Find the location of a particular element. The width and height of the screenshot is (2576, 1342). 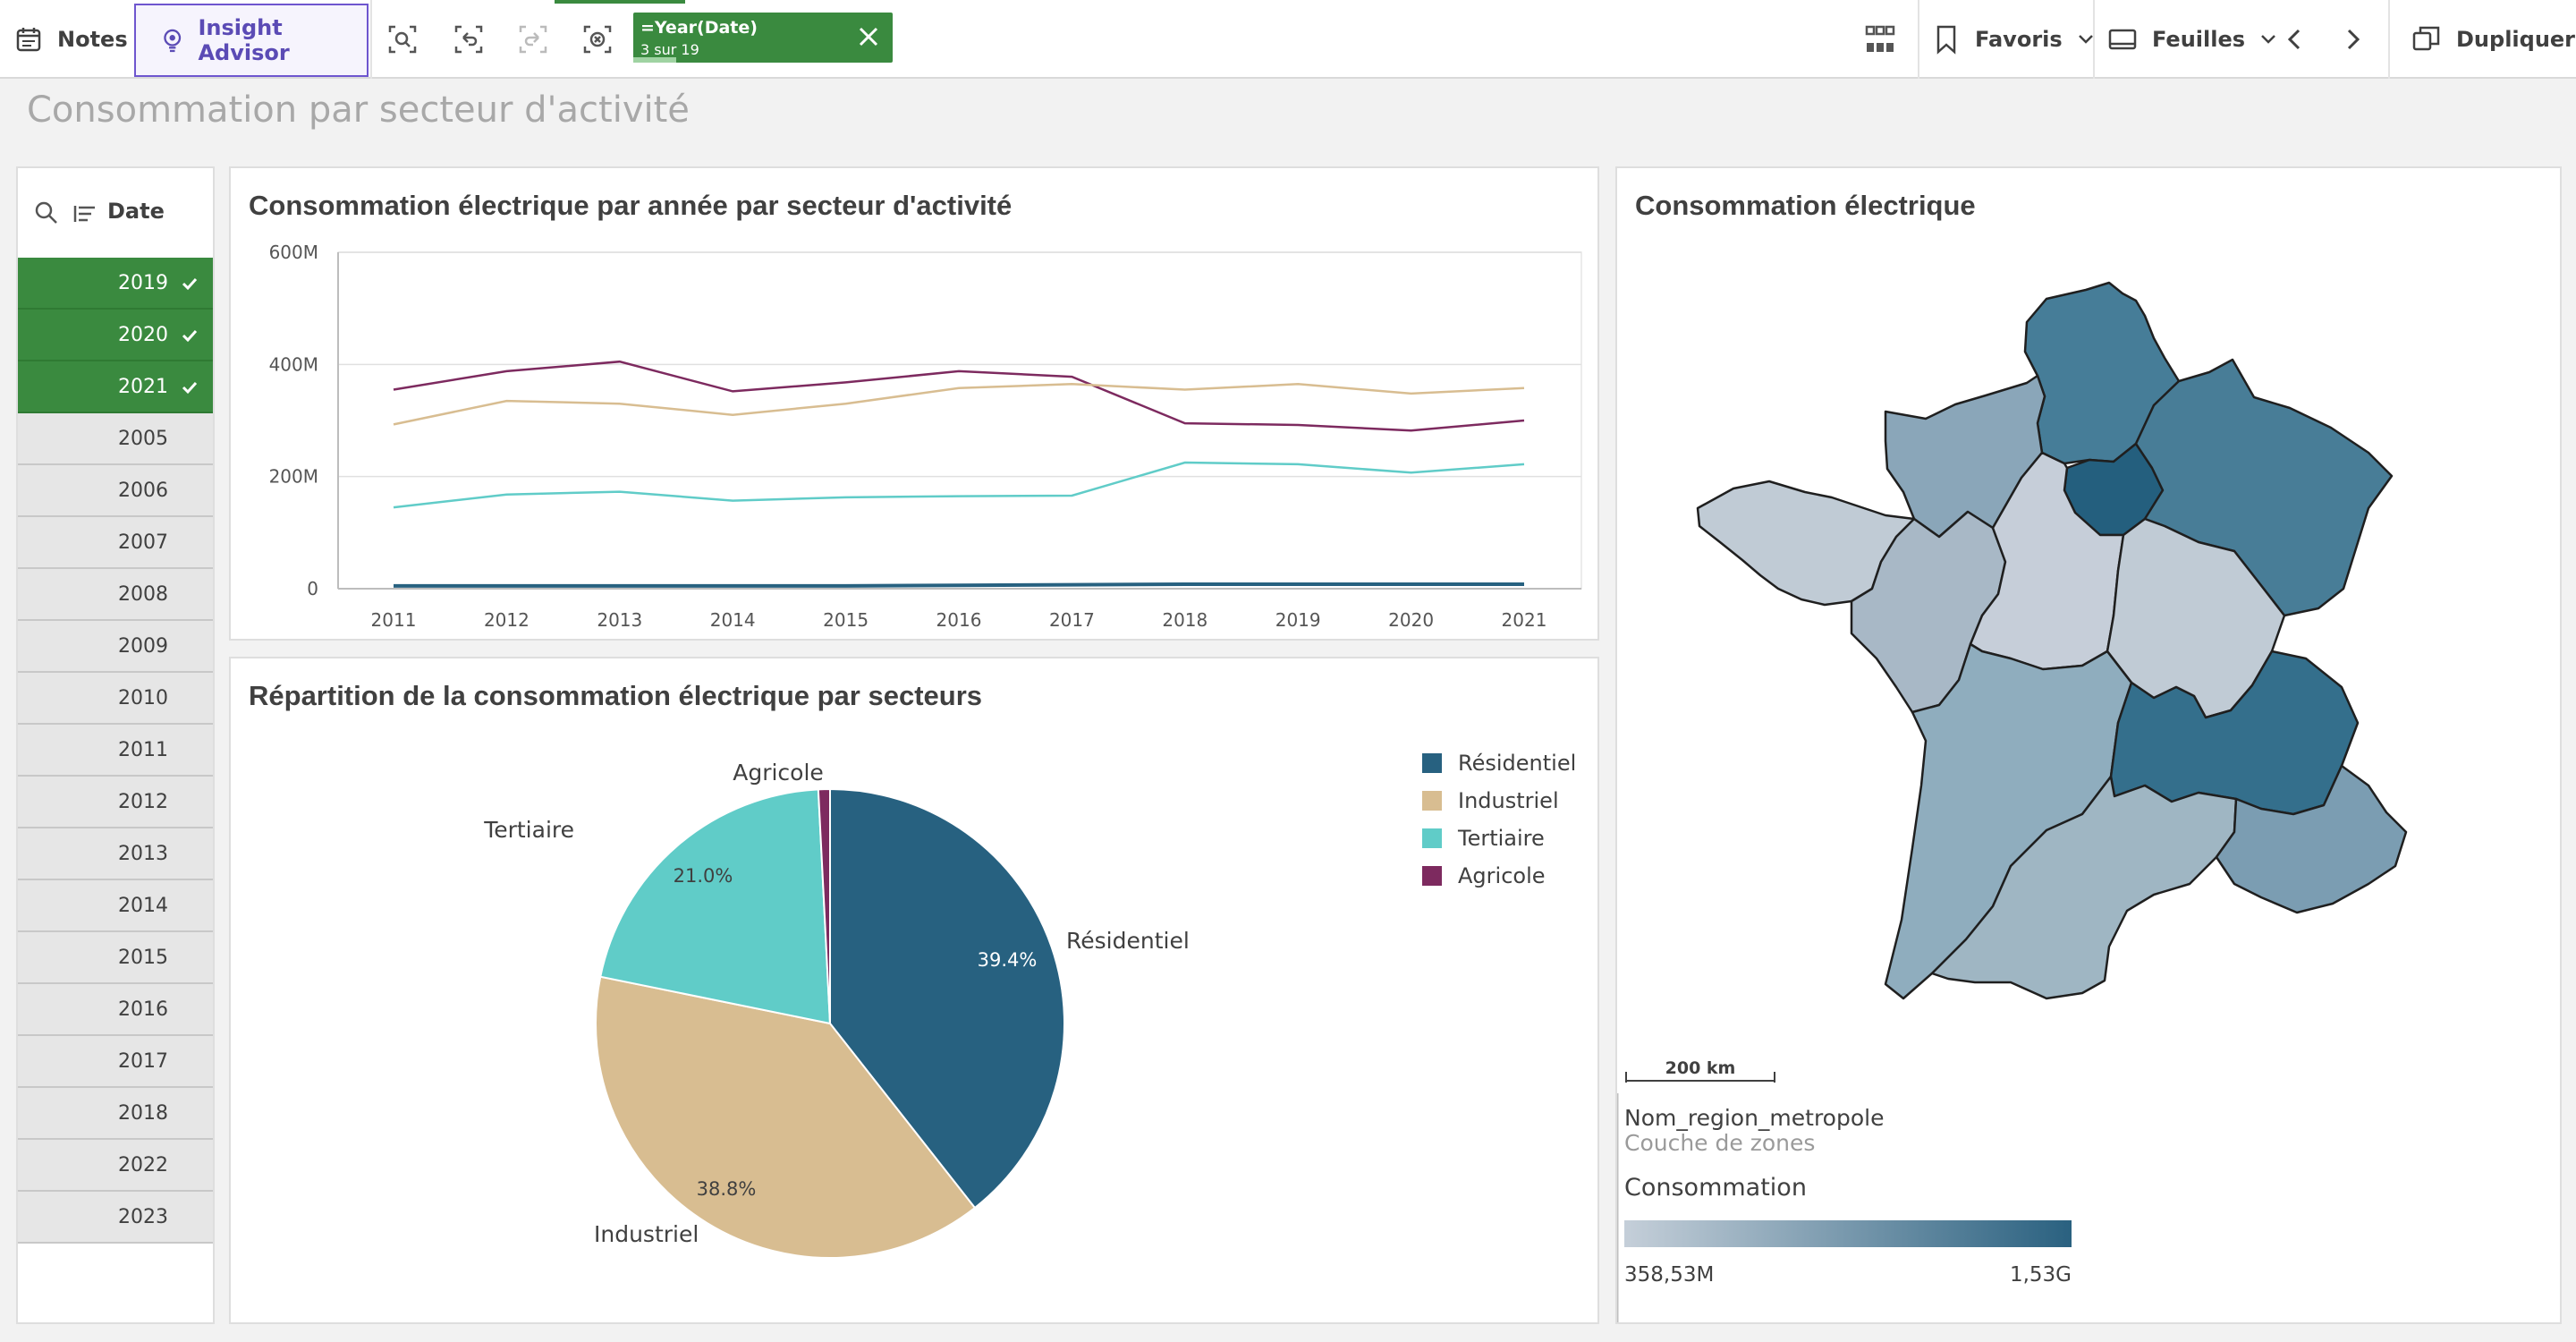

pie-label: Agricole is located at coordinates (778, 773).